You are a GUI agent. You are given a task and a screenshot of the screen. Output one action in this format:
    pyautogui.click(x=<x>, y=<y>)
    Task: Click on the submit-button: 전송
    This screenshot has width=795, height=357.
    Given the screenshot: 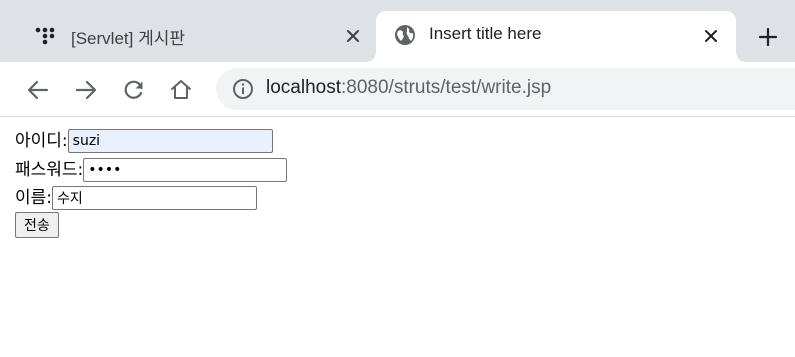 What is the action you would take?
    pyautogui.click(x=37, y=225)
    